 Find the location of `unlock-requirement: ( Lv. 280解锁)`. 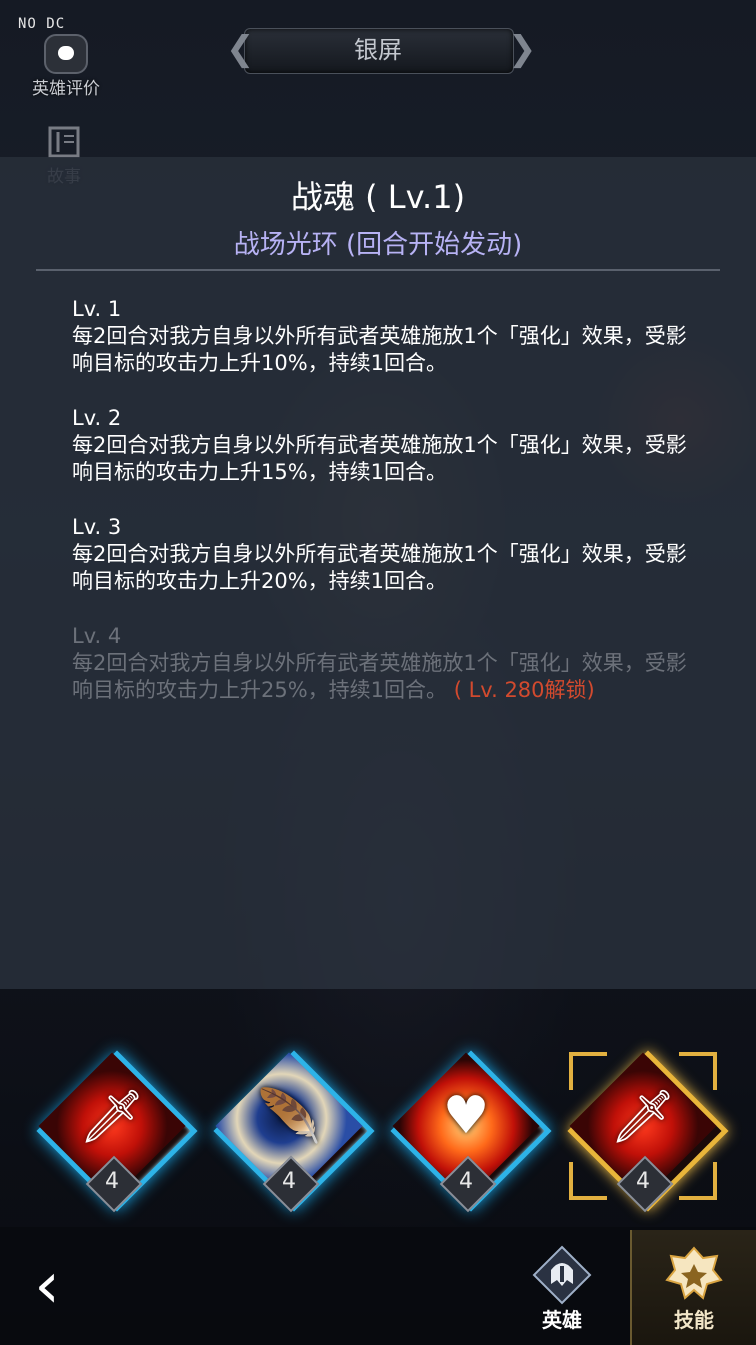

unlock-requirement: ( Lv. 280解锁) is located at coordinates (521, 690).